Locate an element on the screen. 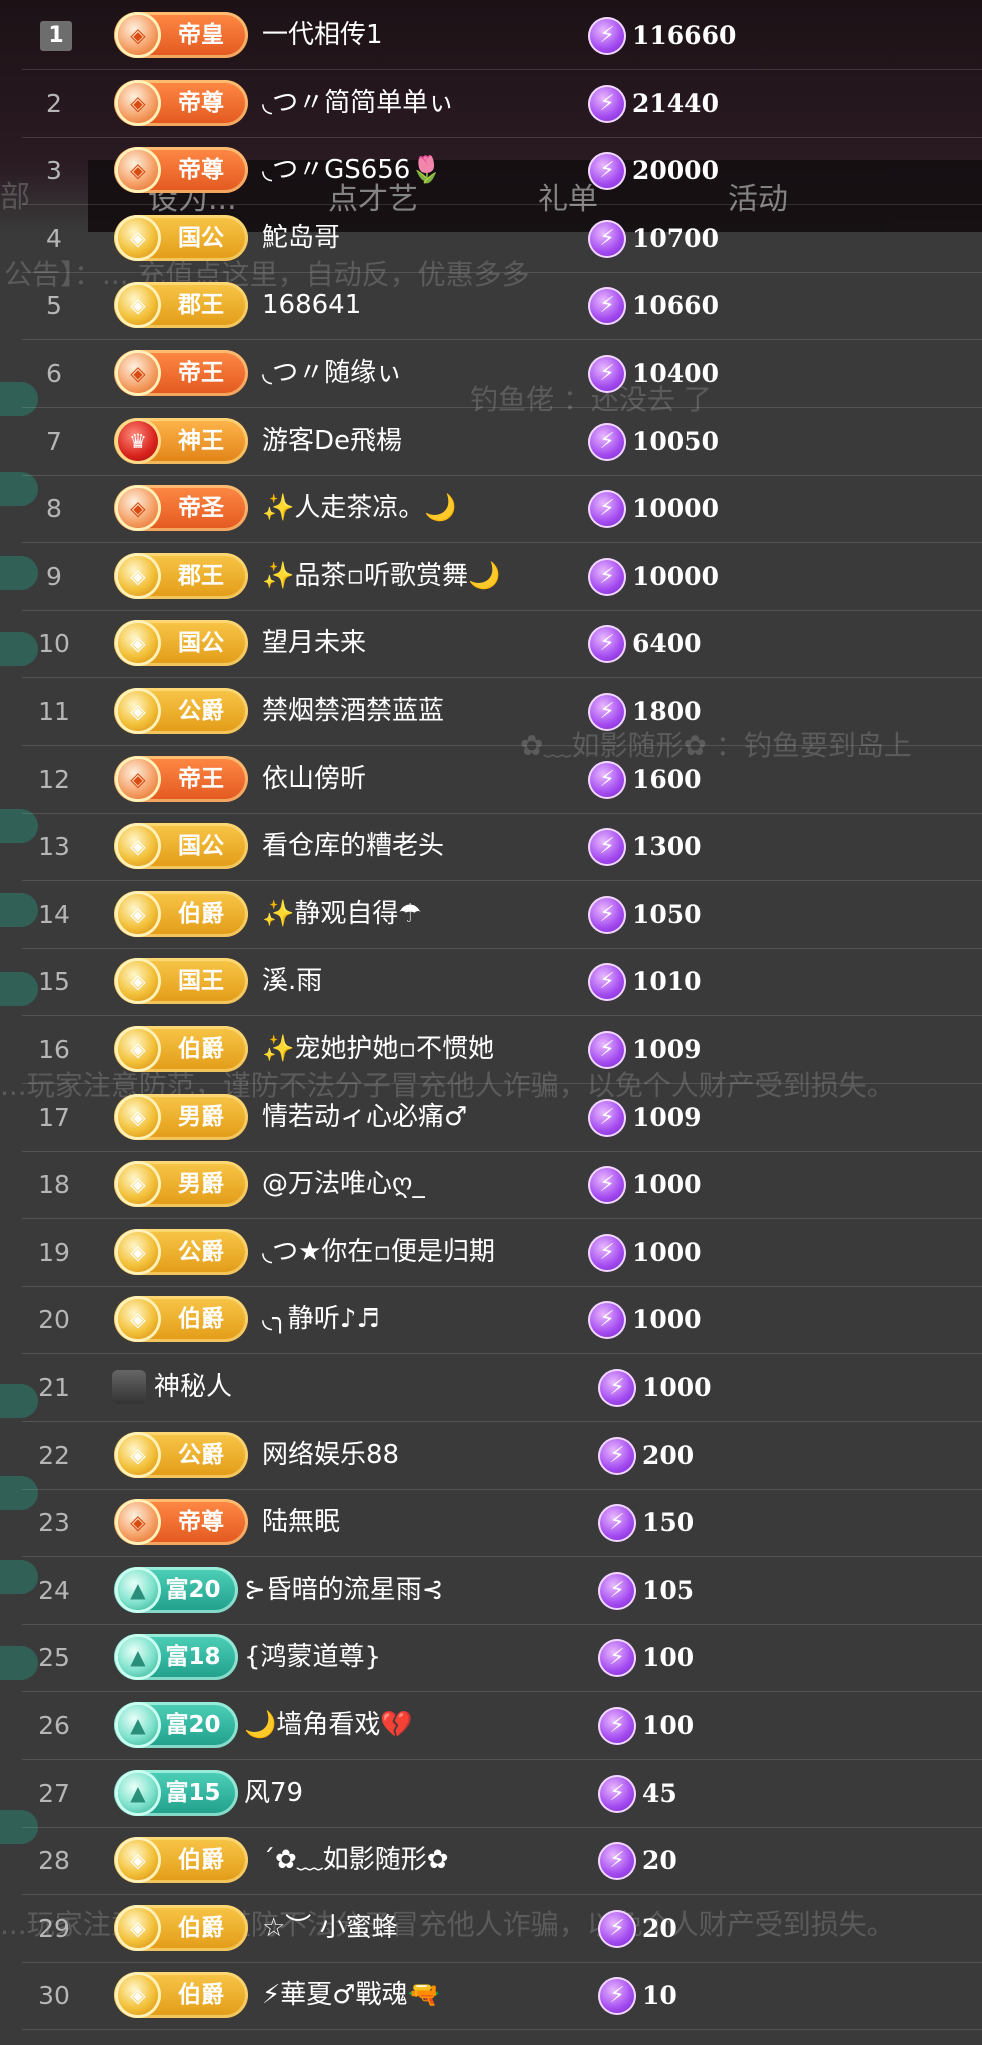 The width and height of the screenshot is (982, 2045). rank-title-badge: ◈ 伯爵 is located at coordinates (181, 1049).